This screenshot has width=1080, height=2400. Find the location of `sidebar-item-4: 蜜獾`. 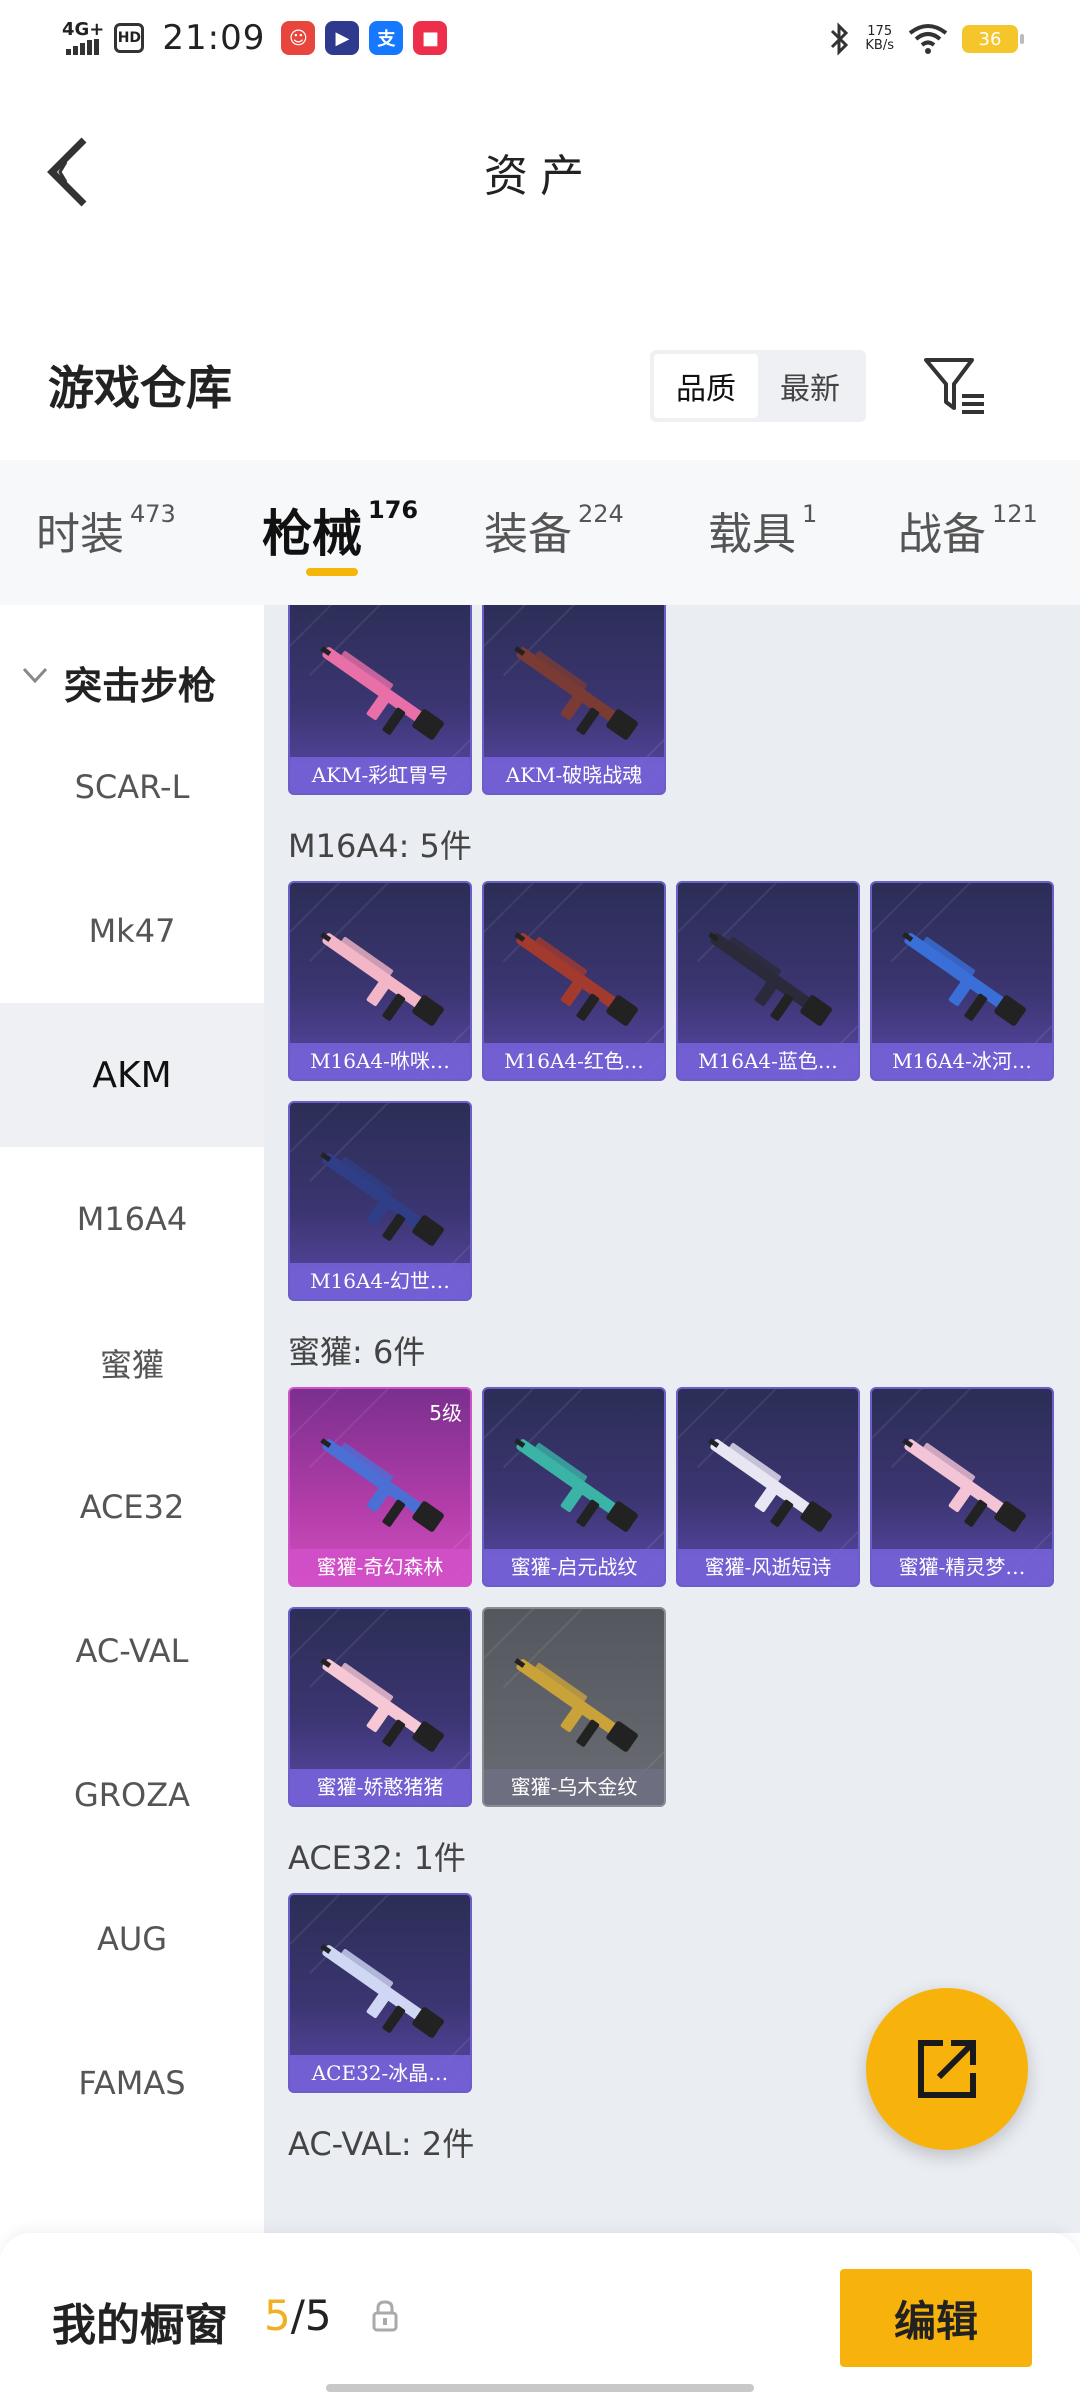

sidebar-item-4: 蜜獾 is located at coordinates (132, 1363).